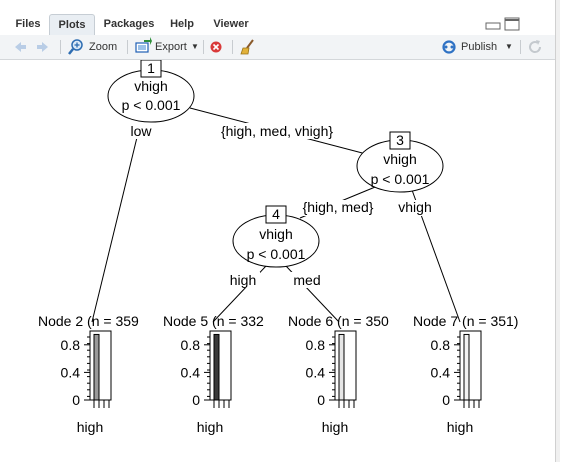 This screenshot has height=467, width=575. I want to click on remove-plot-button, so click(216, 47).